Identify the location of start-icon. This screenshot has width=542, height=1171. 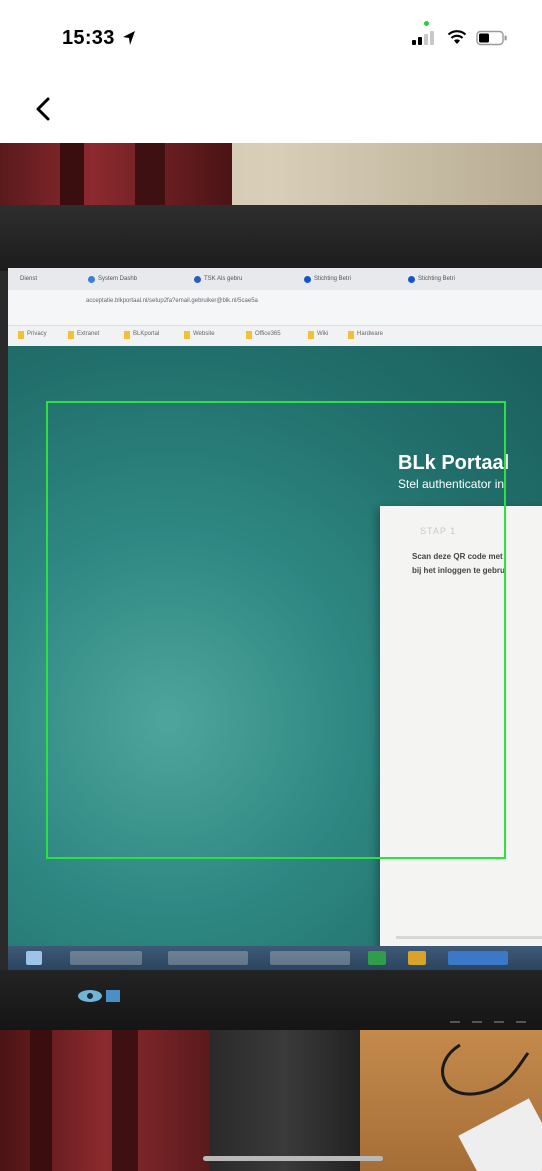
(34, 958).